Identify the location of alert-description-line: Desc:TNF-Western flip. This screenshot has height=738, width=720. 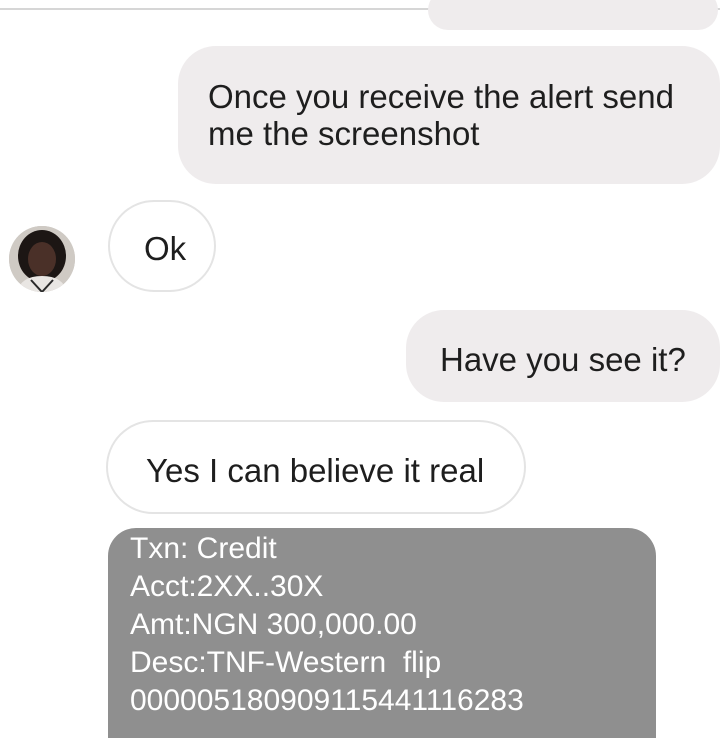
(286, 662).